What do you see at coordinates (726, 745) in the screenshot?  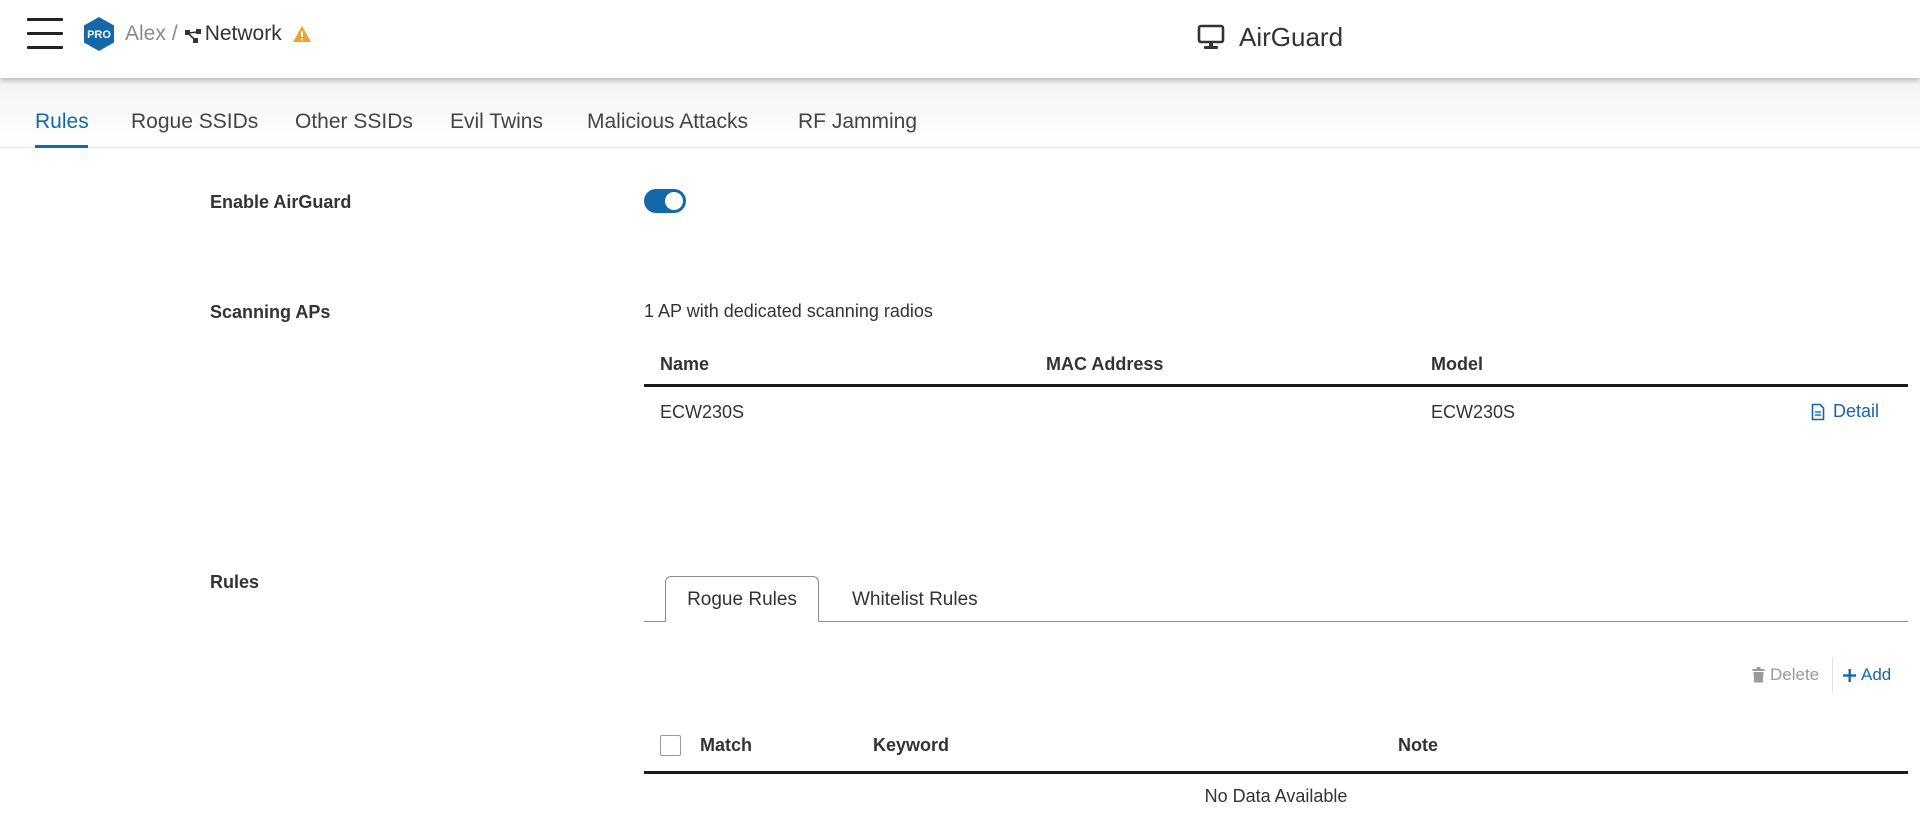 I see `column-header-match: Match` at bounding box center [726, 745].